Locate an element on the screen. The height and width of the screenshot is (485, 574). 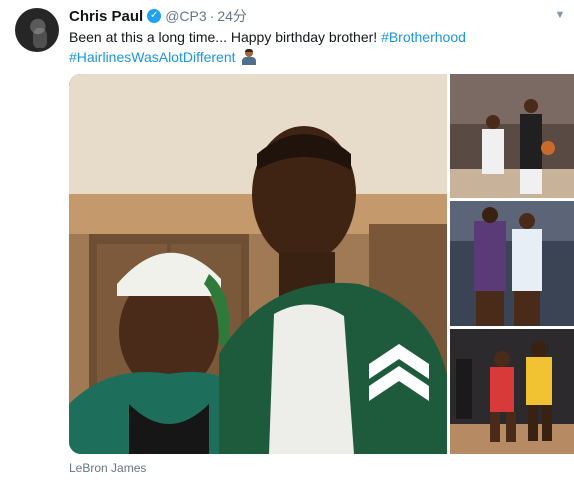
author-name: Chris Paul is located at coordinates (106, 16).